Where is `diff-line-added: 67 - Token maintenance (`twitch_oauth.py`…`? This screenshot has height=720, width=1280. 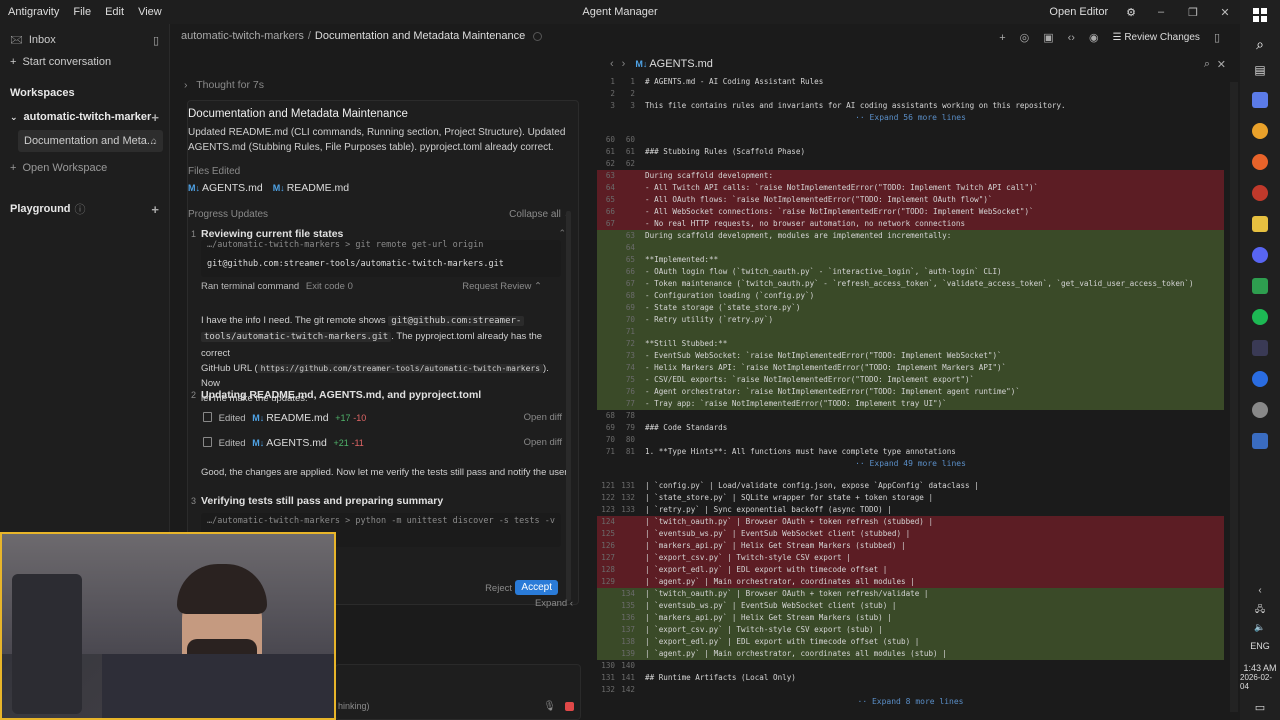
diff-line-added: 67 - Token maintenance (`twitch_oauth.py`… is located at coordinates (910, 284).